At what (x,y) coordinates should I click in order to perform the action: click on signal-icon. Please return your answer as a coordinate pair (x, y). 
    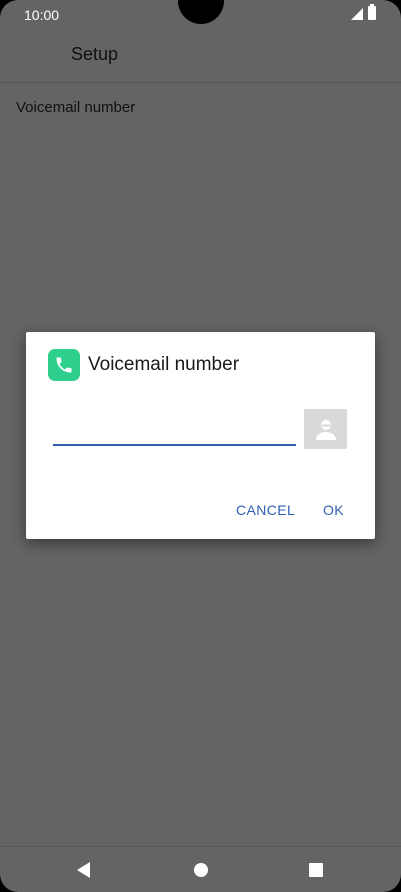
    Looking at the image, I should click on (357, 14).